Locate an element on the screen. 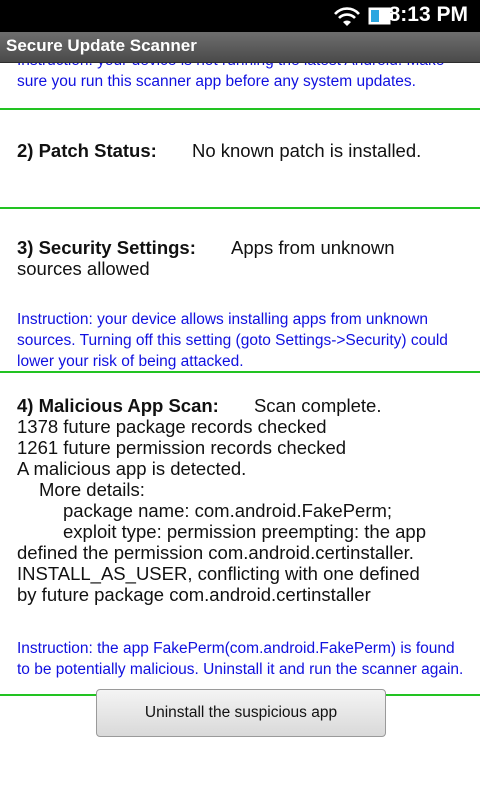 The image size is (480, 800). status-bar: 8:13 PM is located at coordinates (240, 16).